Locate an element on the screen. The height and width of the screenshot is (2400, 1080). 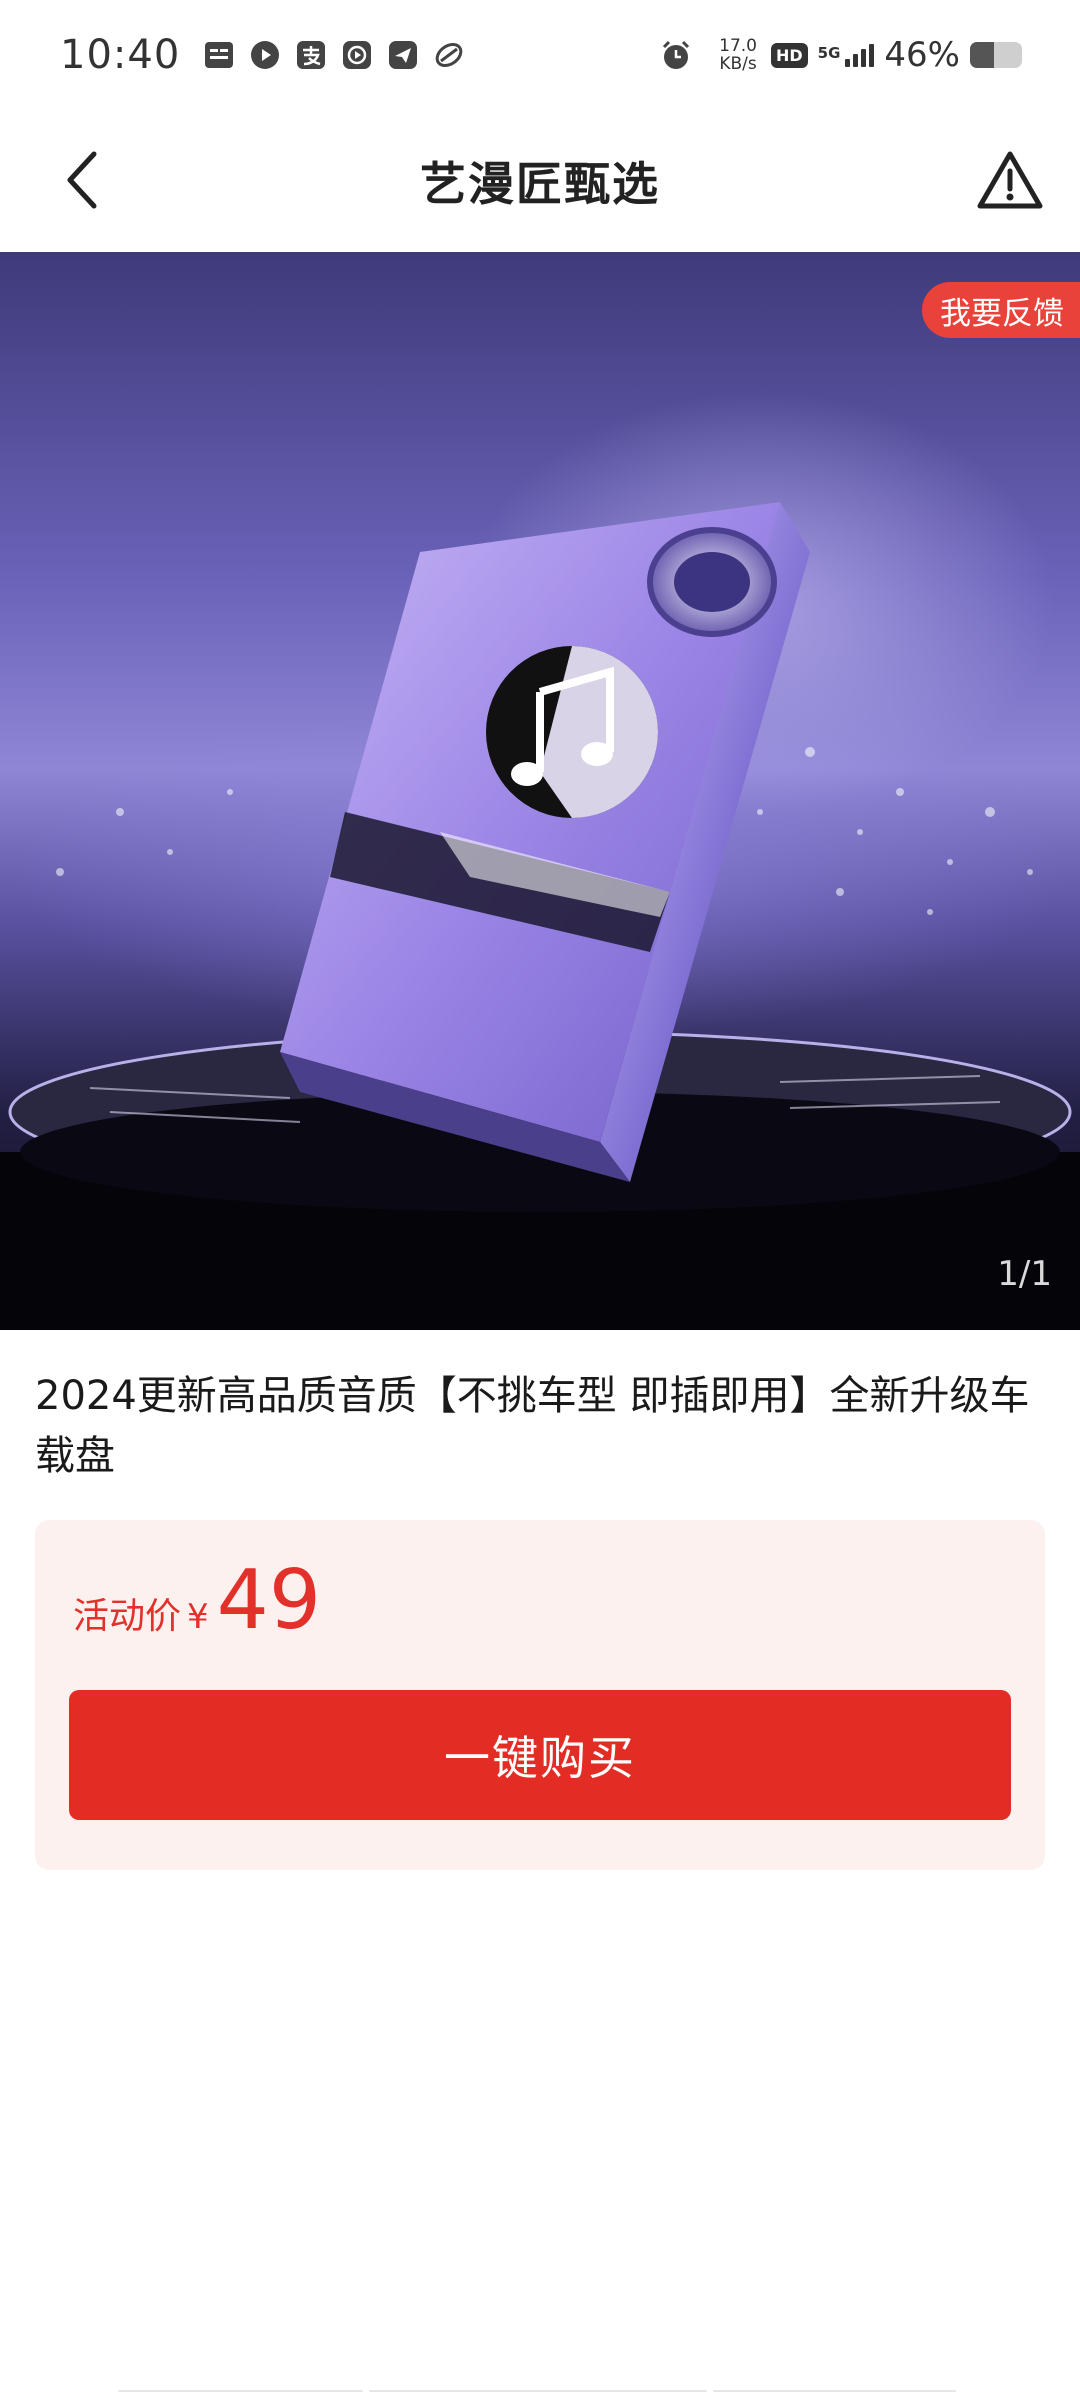
status-right: 17.0 KB/s HD 5G 46% is located at coordinates (840, 55).